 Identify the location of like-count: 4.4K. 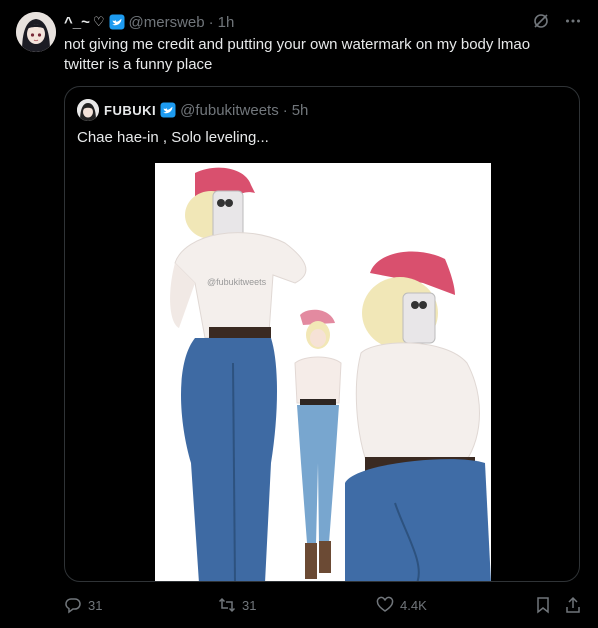
(413, 605).